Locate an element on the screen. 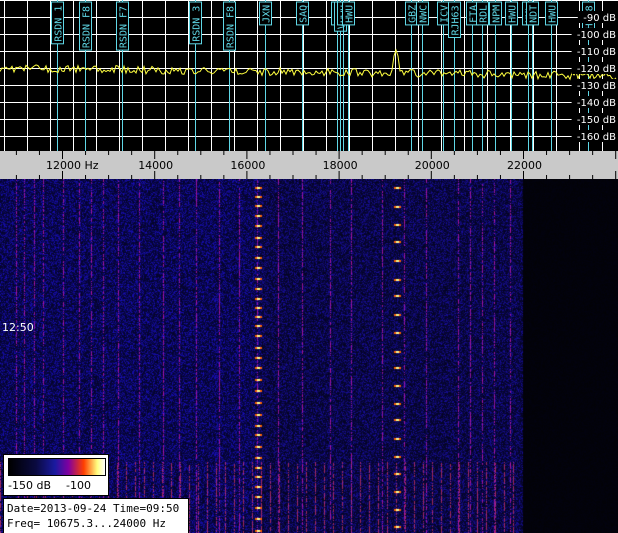  station-marker-label: RJH63 is located at coordinates (456, 20).